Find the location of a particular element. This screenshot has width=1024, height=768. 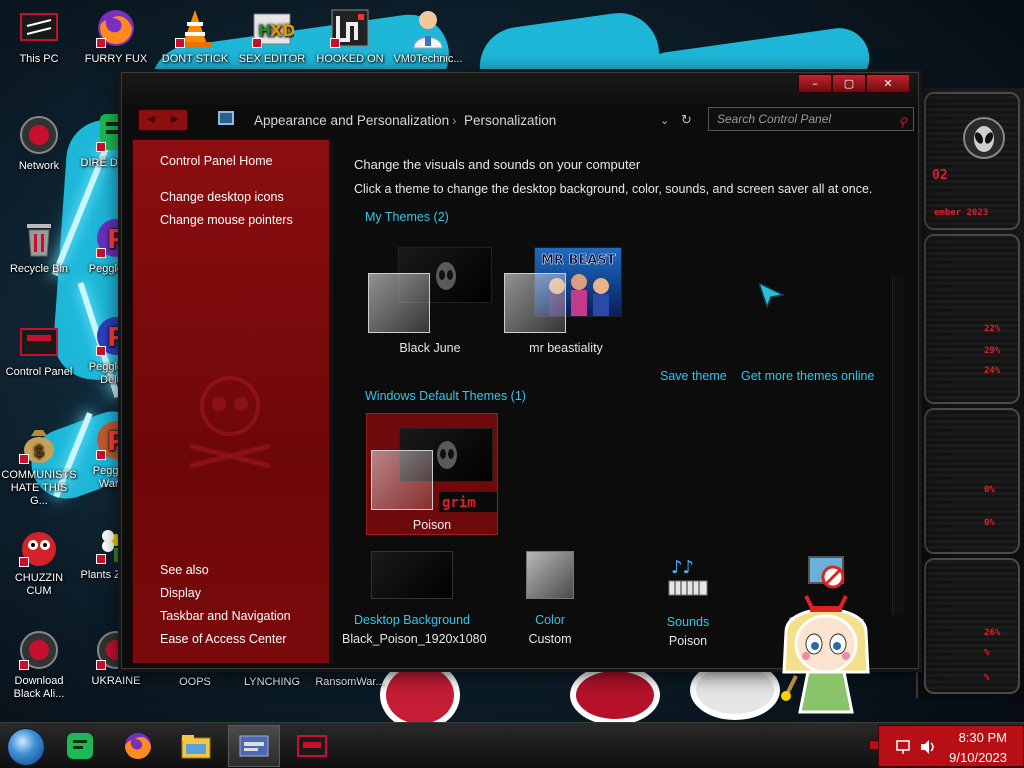

desktop-icon-label: Control Panel is located at coordinates (39, 372).